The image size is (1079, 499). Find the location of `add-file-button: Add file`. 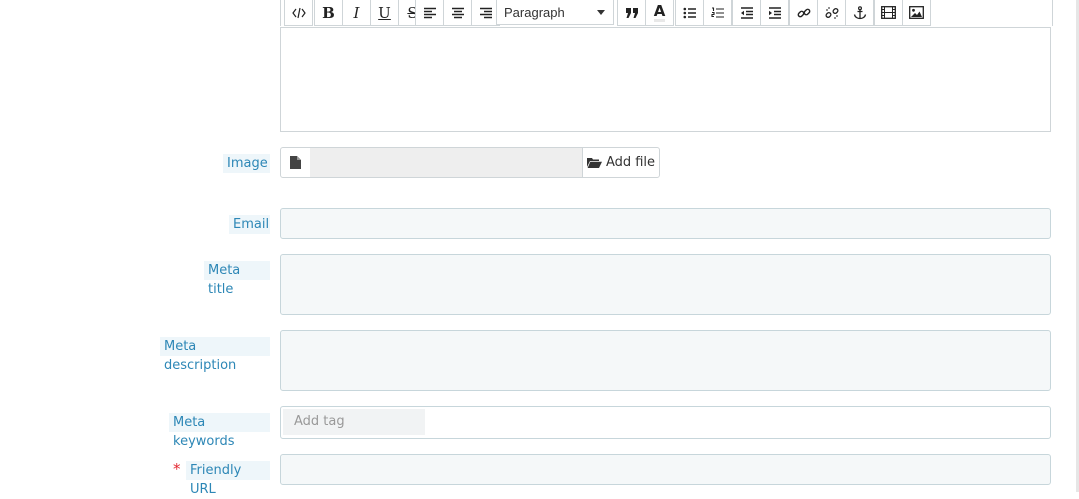

add-file-button: Add file is located at coordinates (621, 162).